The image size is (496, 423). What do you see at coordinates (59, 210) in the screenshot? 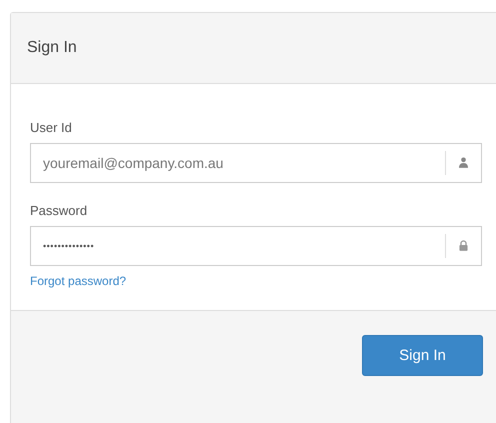
I see `field-label: Password` at bounding box center [59, 210].